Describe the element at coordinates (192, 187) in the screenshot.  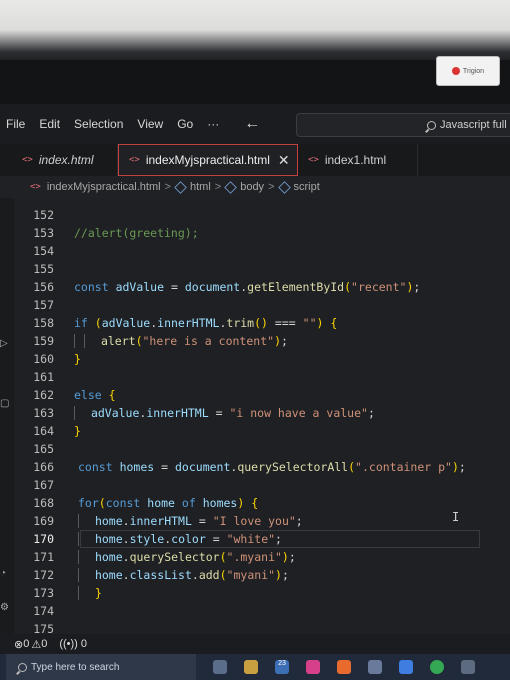
I see `breadcrumb-html: html` at that location.